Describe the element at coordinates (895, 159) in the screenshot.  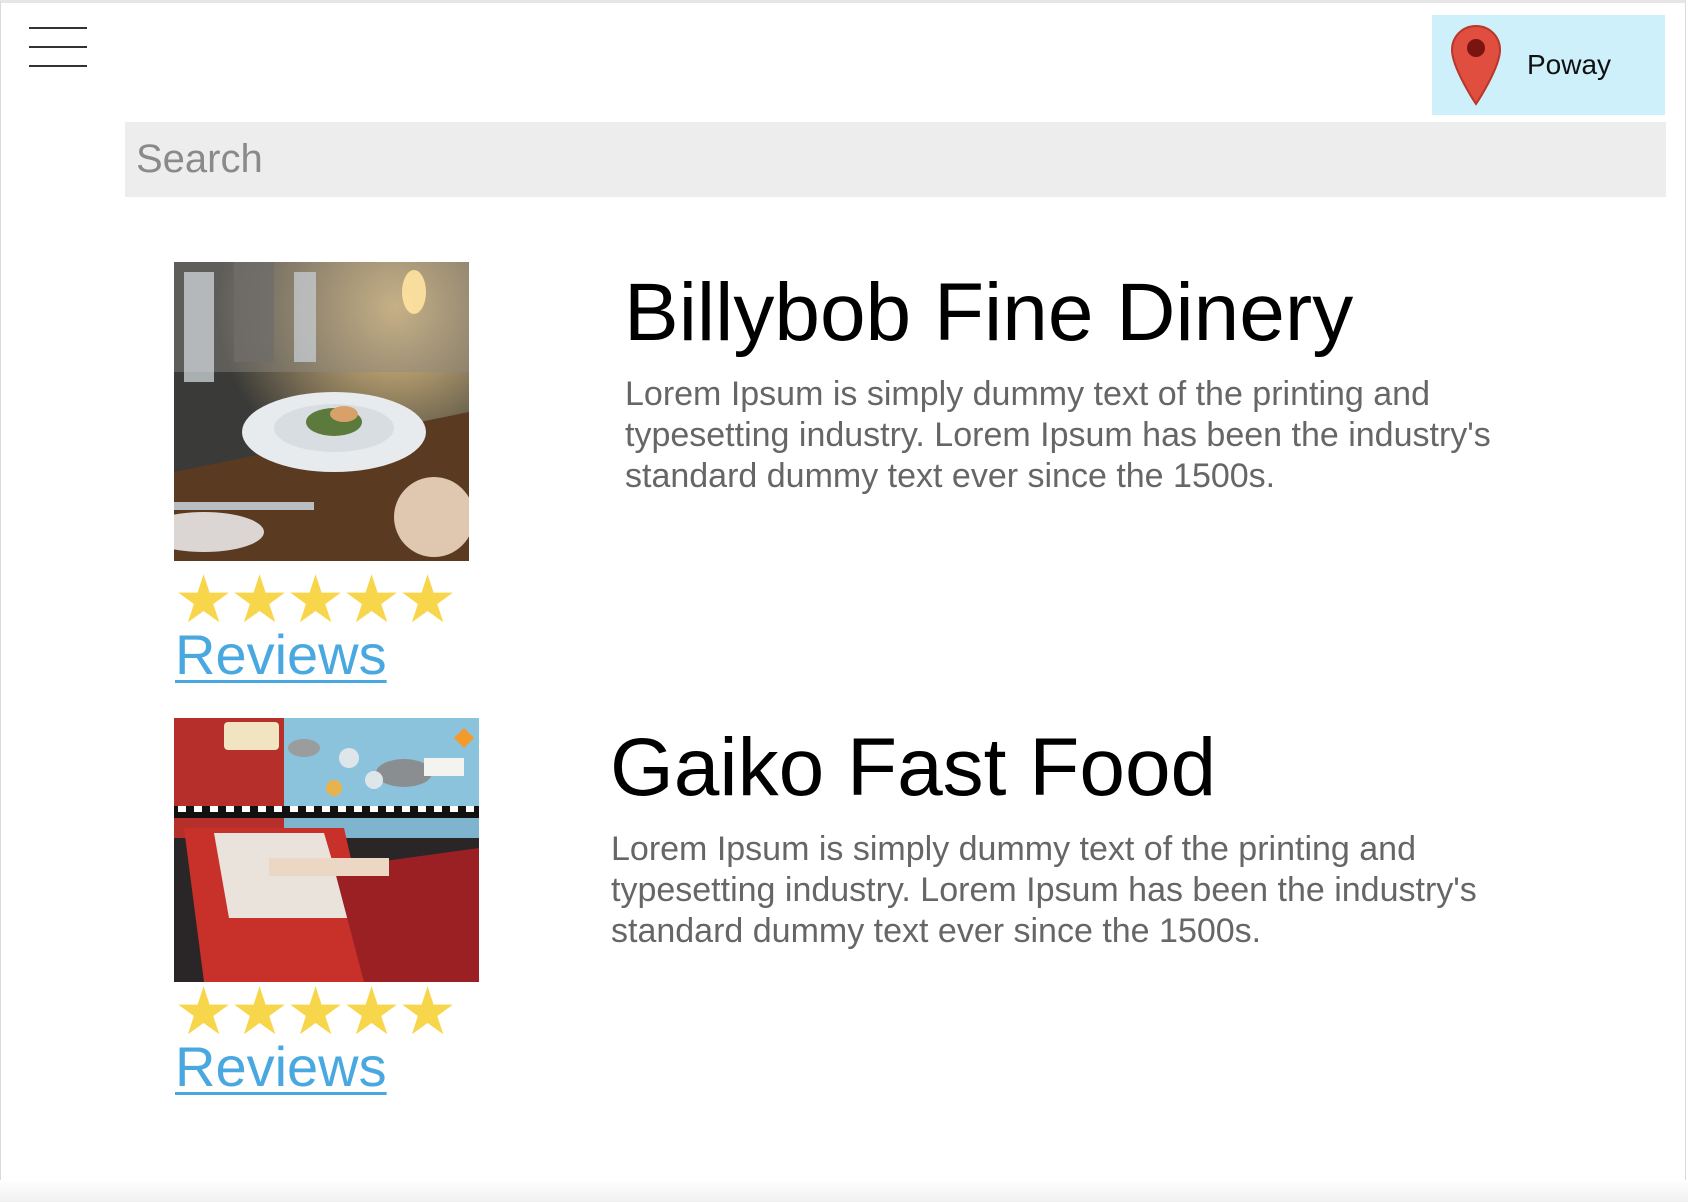
I see `search-input` at that location.